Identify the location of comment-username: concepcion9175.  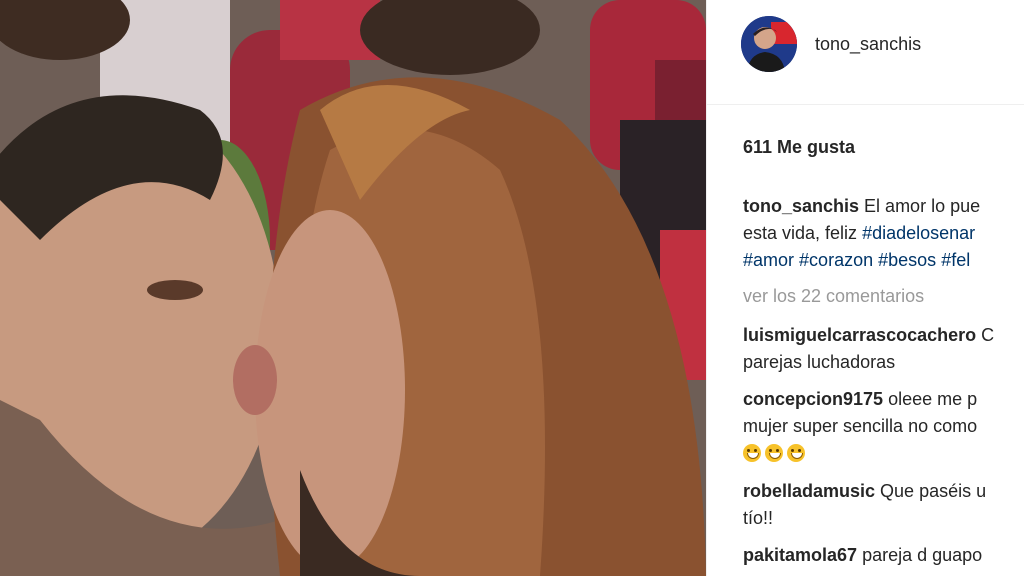
(813, 399).